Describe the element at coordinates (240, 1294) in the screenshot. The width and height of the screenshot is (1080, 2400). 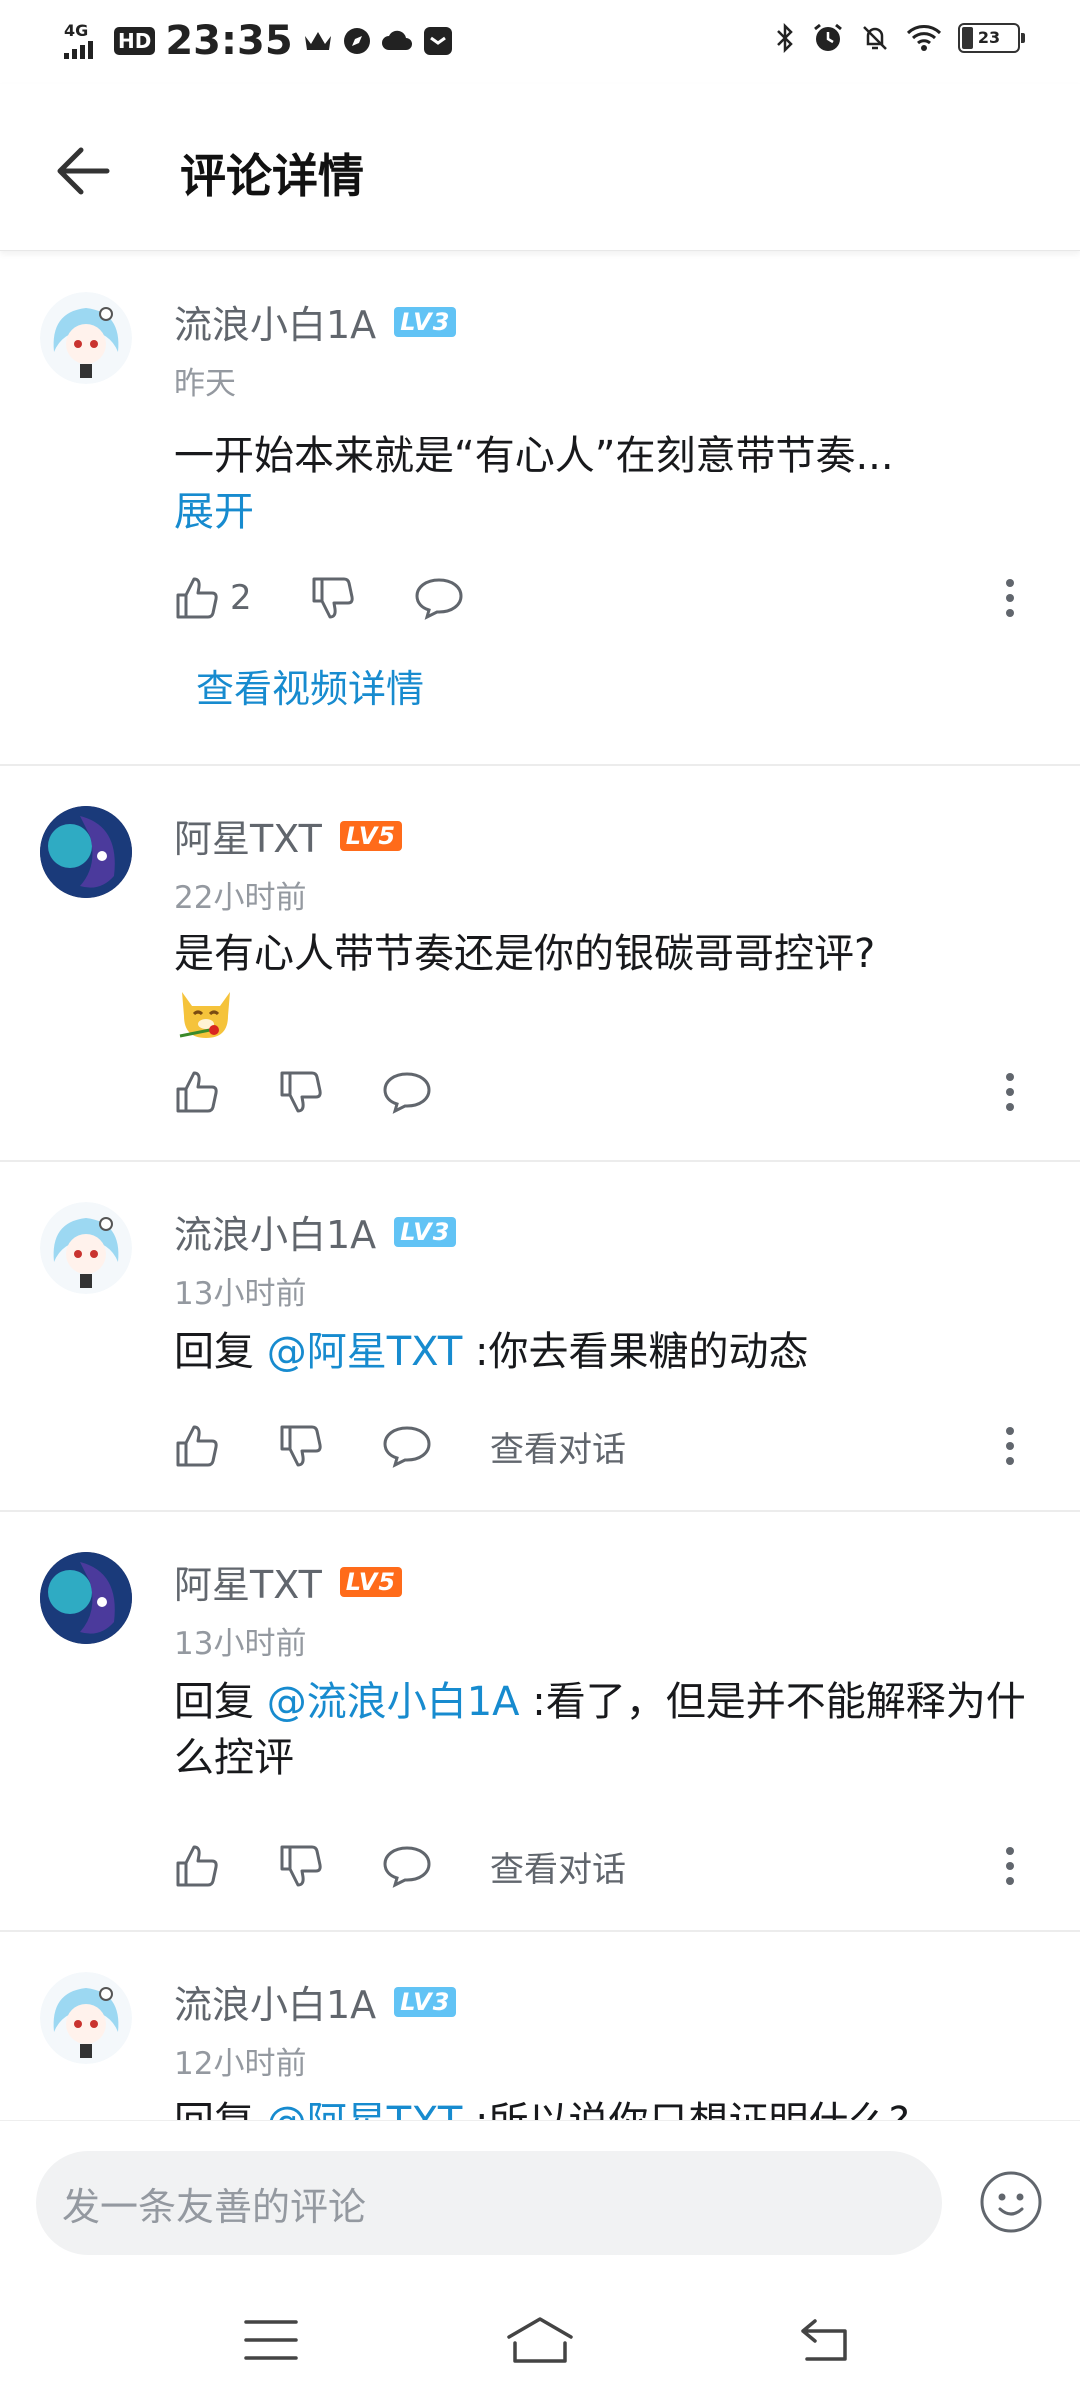
I see `comment-time: 13小时前` at that location.